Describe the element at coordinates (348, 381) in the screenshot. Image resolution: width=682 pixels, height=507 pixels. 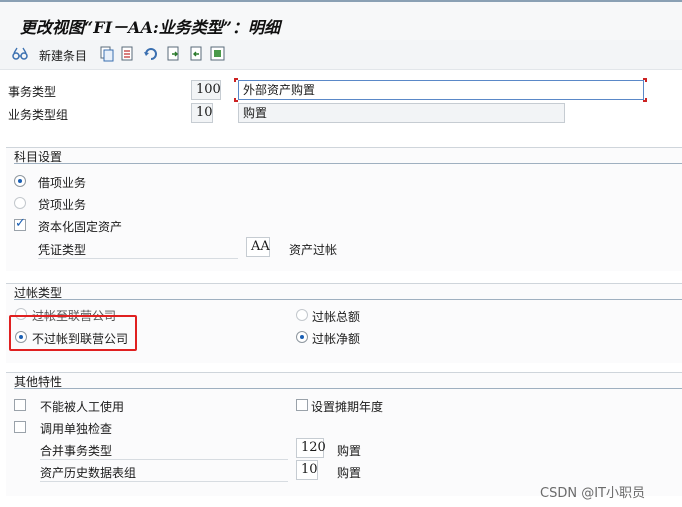
I see `group-title: 其他特性` at that location.